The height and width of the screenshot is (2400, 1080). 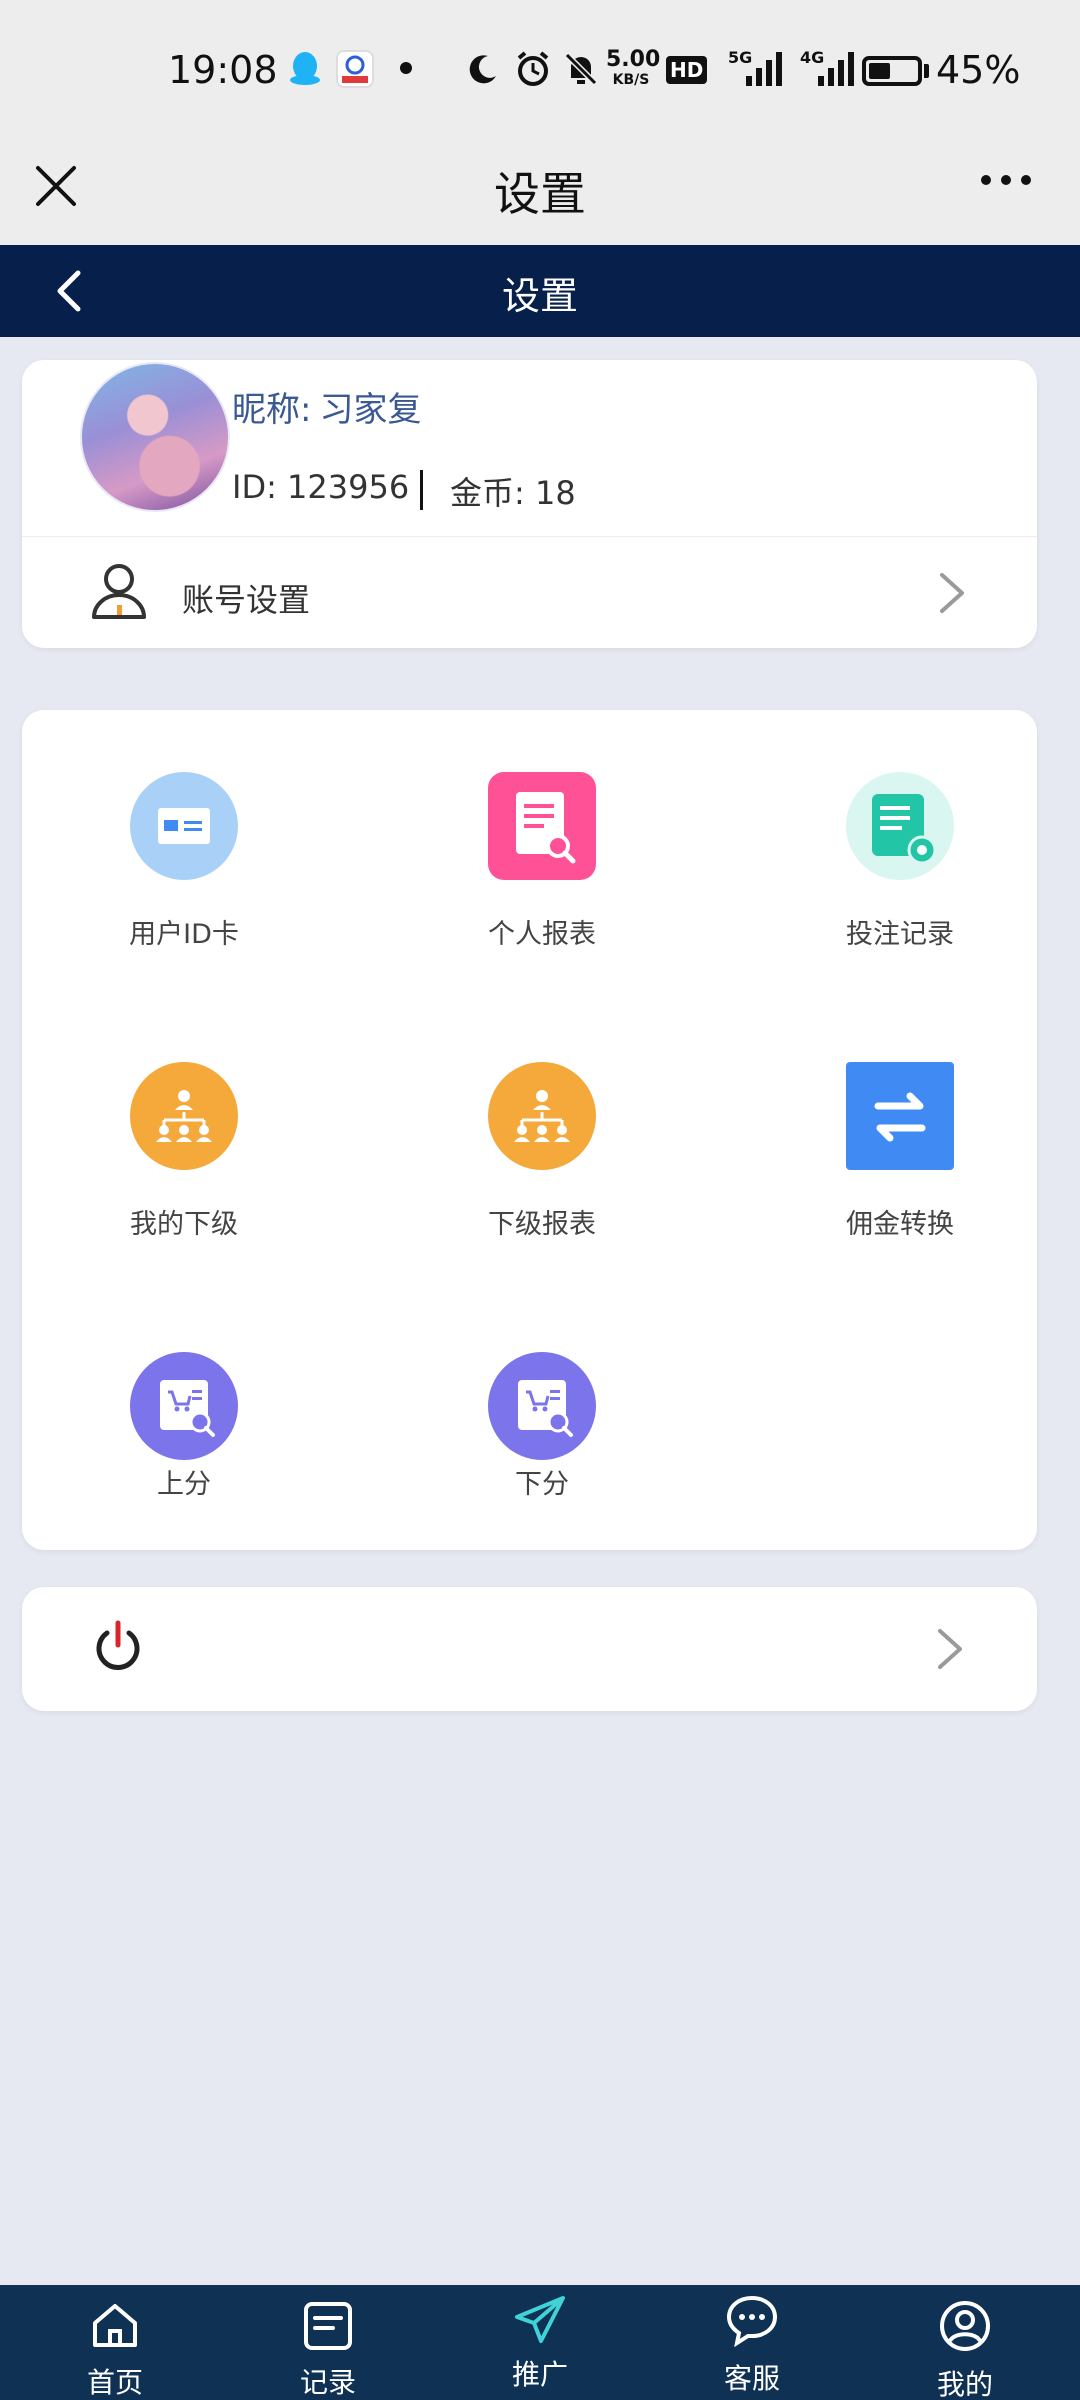 What do you see at coordinates (542, 934) in the screenshot?
I see `menu-item-label: 个人报表` at bounding box center [542, 934].